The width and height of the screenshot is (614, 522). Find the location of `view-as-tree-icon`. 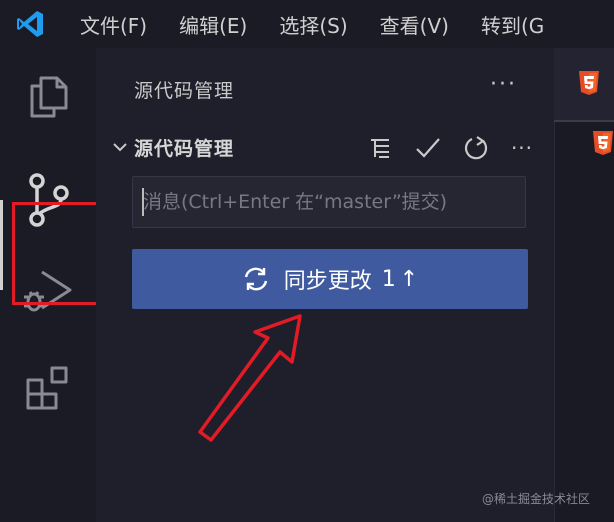

view-as-tree-icon is located at coordinates (380, 148).